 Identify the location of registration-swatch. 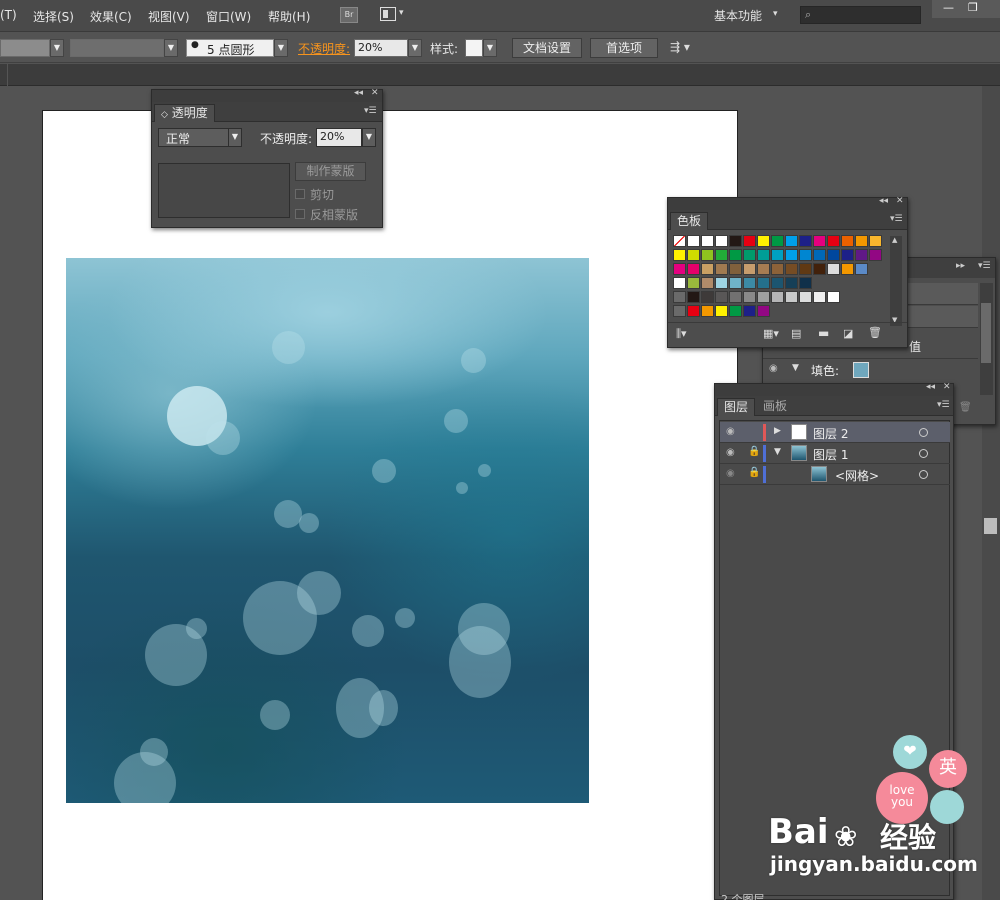
(693, 241).